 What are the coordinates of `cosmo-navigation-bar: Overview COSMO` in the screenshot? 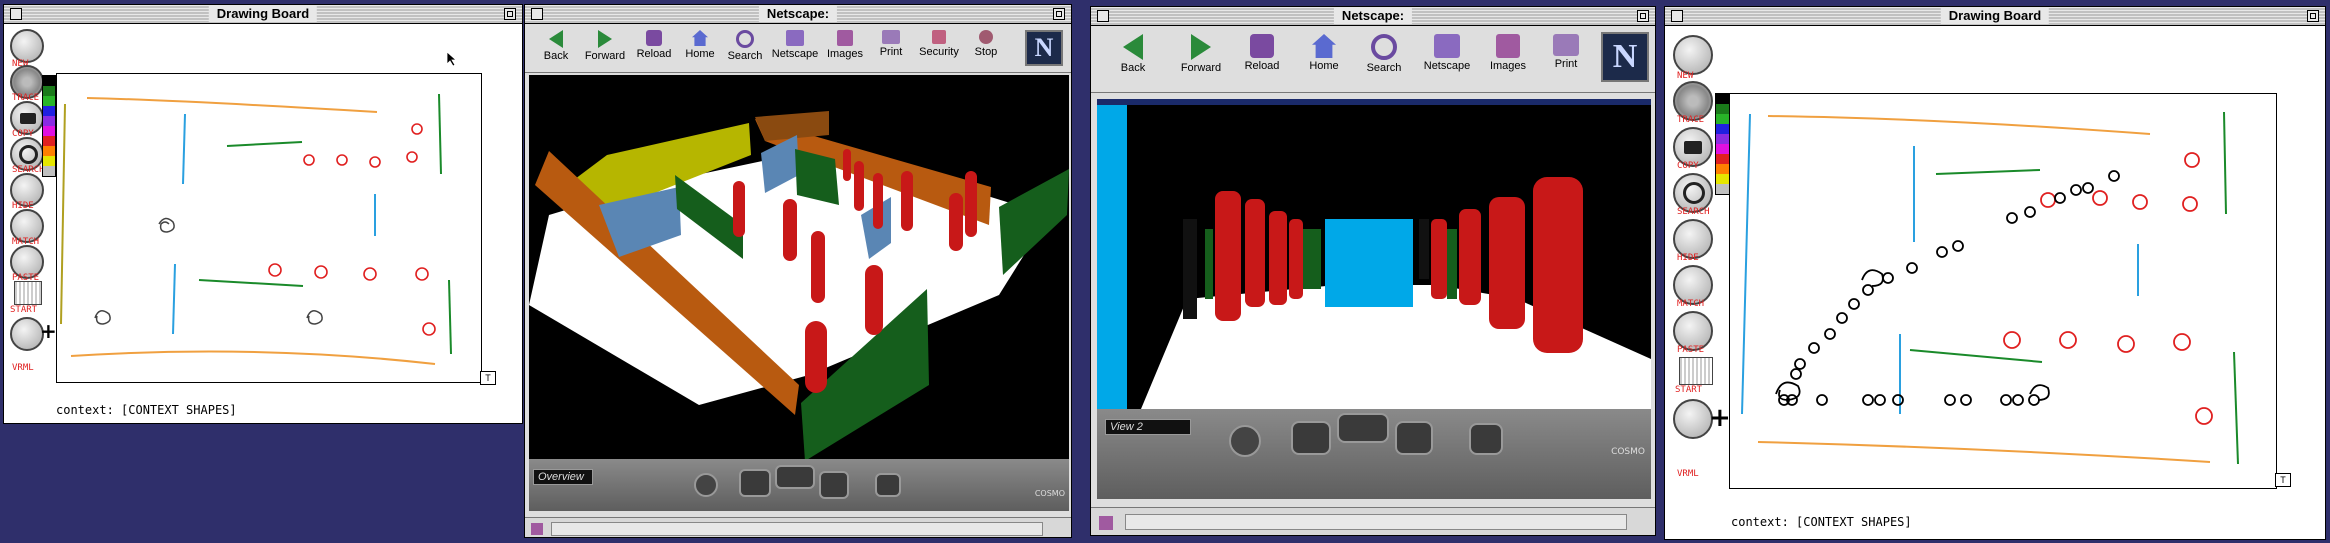 It's located at (799, 485).